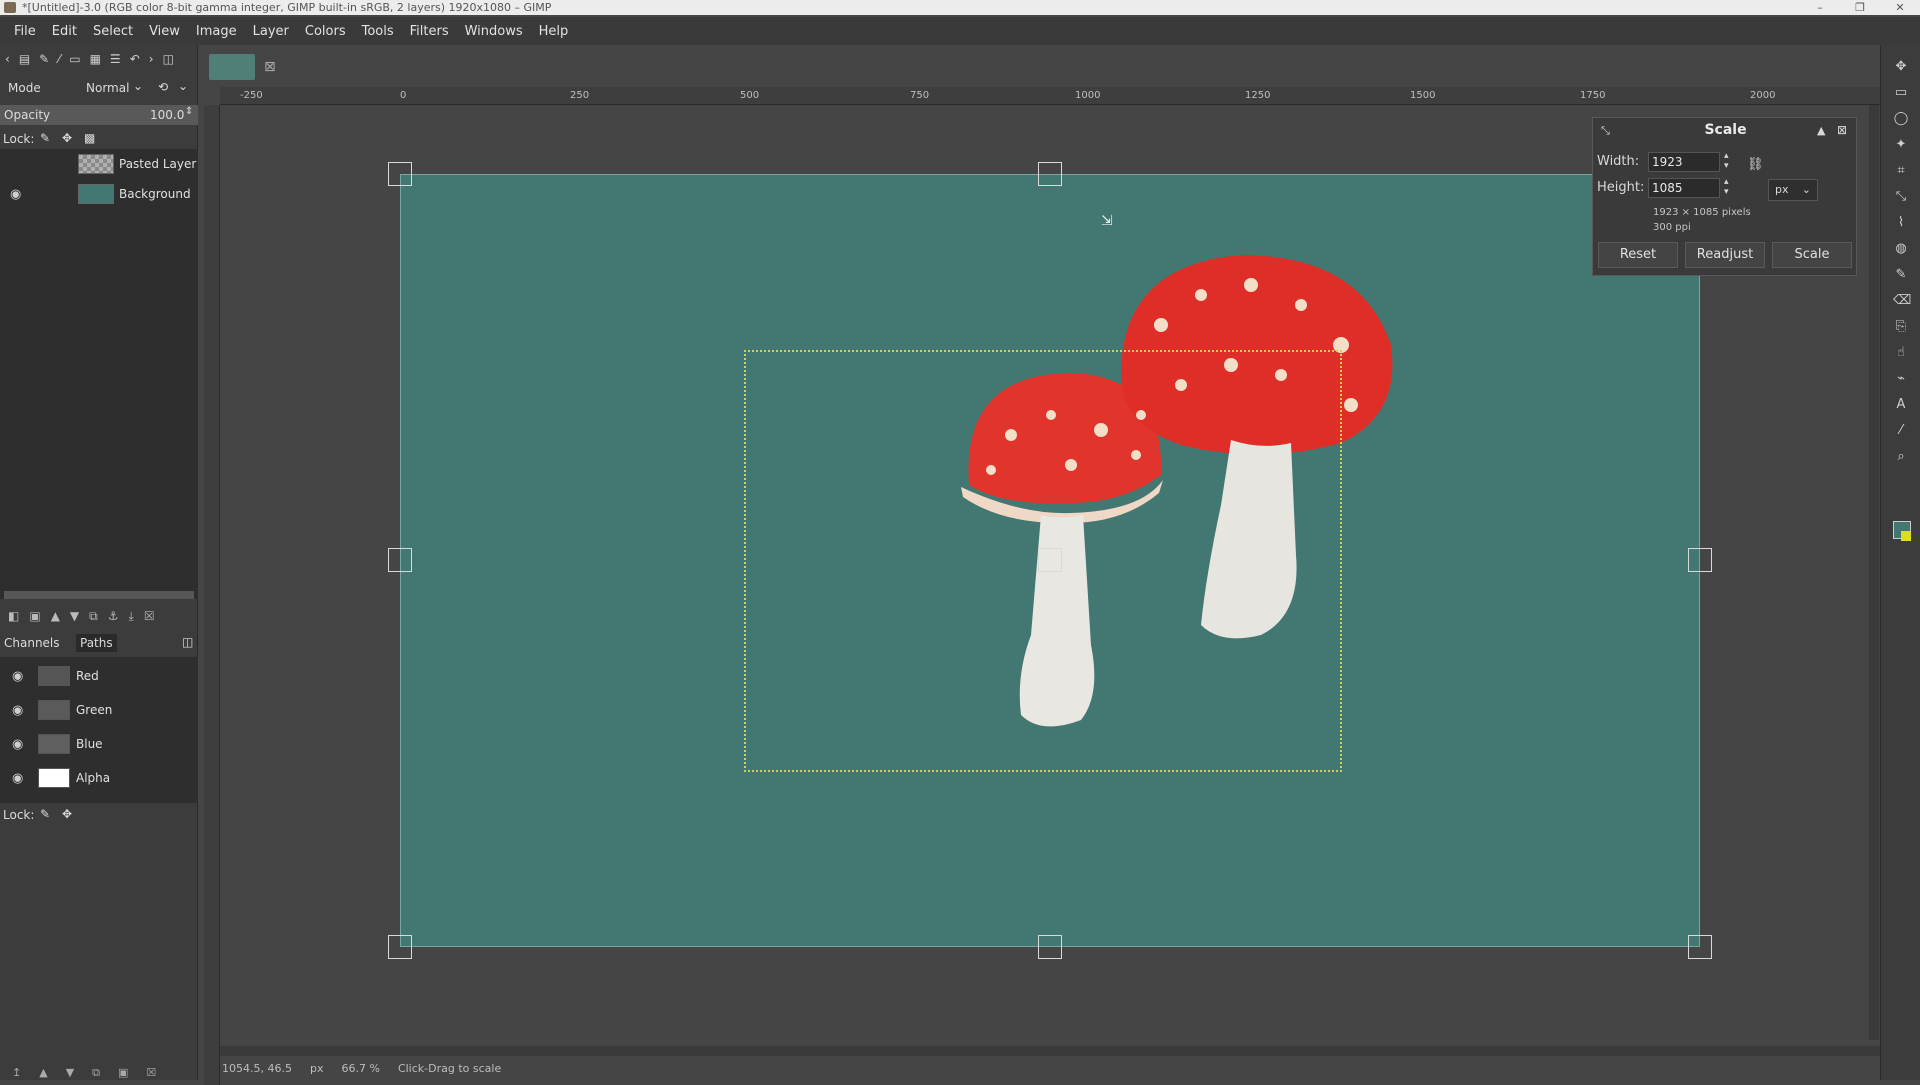  I want to click on menu-select: Select, so click(113, 31).